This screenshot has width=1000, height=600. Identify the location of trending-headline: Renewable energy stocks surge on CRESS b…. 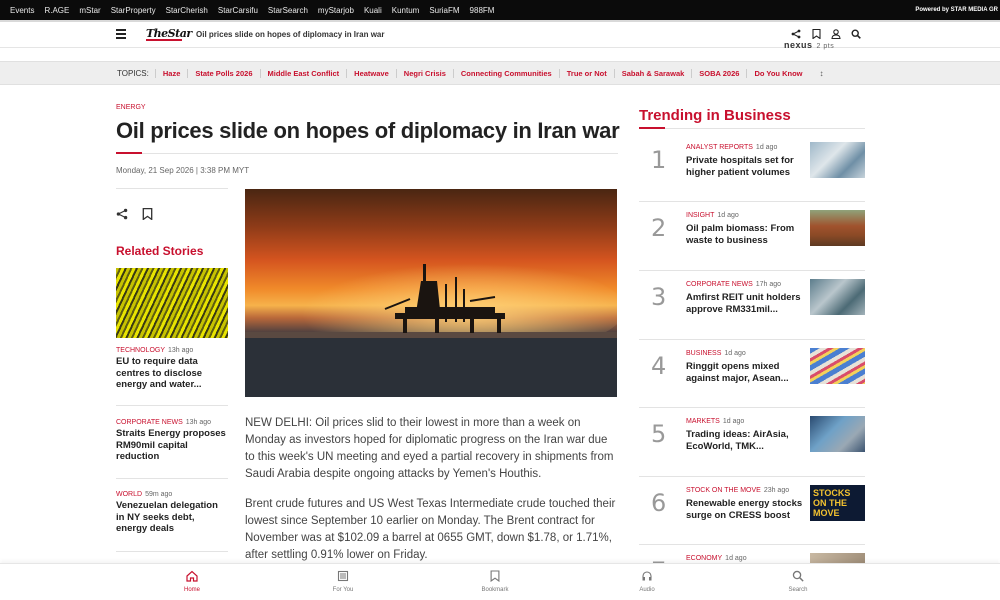
(745, 510).